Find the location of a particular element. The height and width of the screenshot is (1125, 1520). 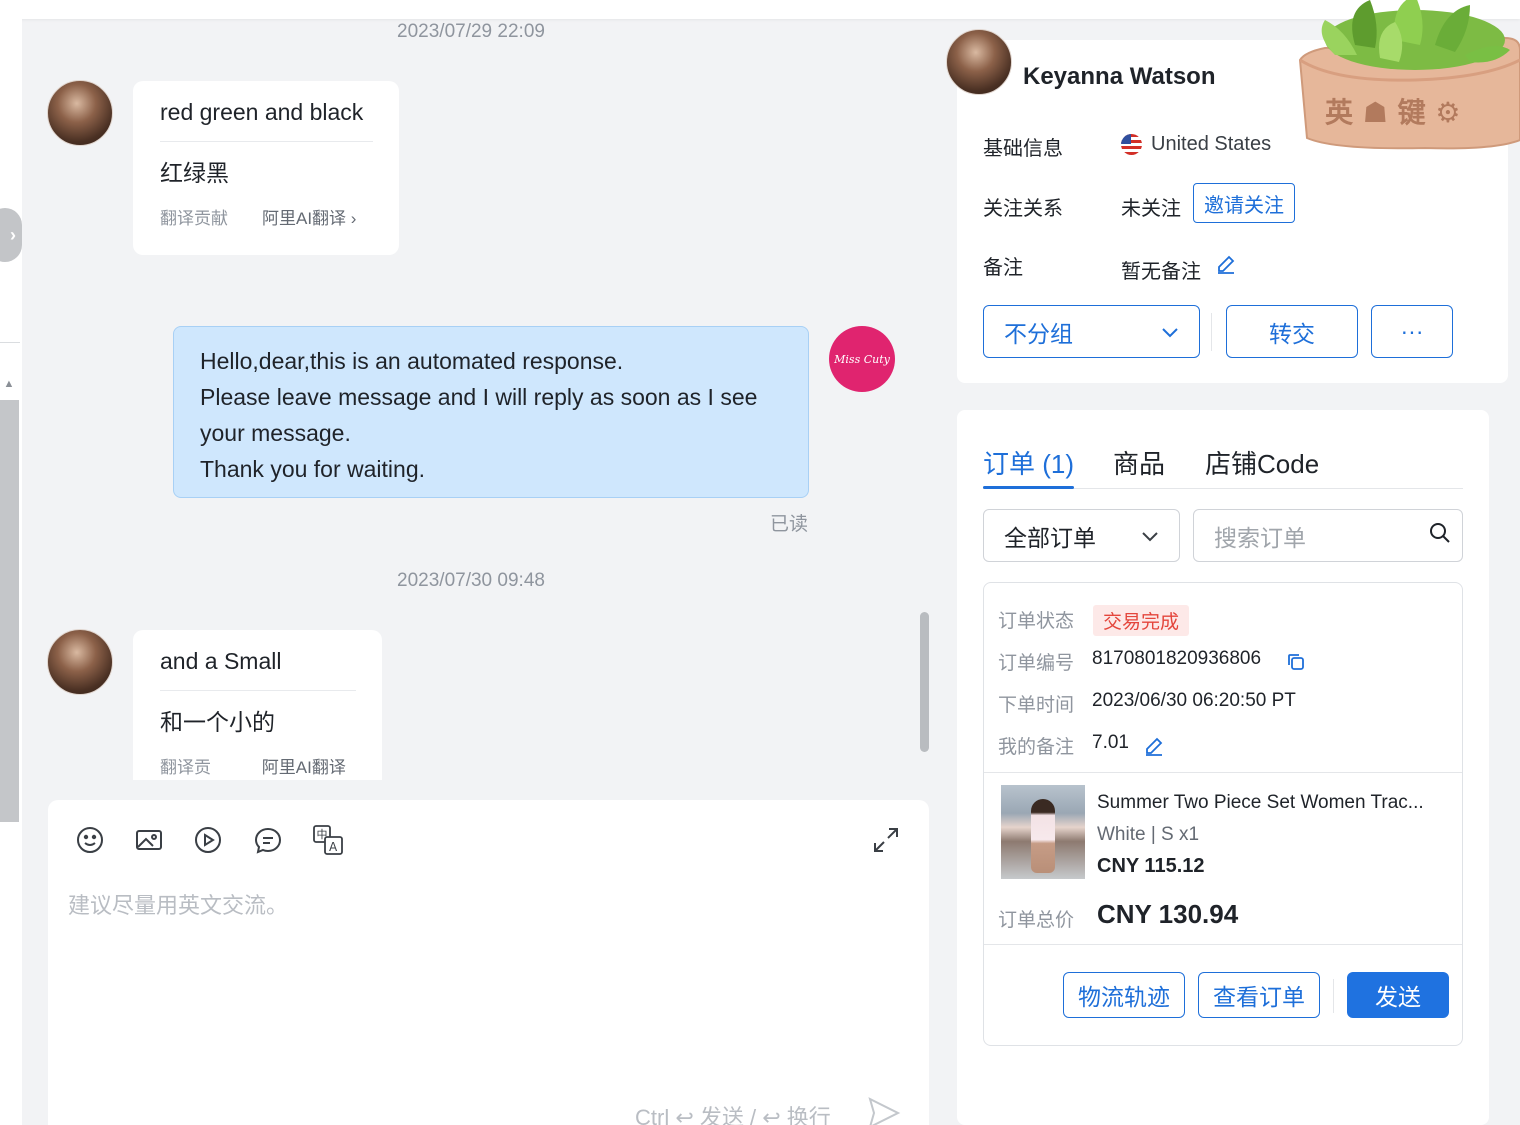

left-divider is located at coordinates (10, 342).